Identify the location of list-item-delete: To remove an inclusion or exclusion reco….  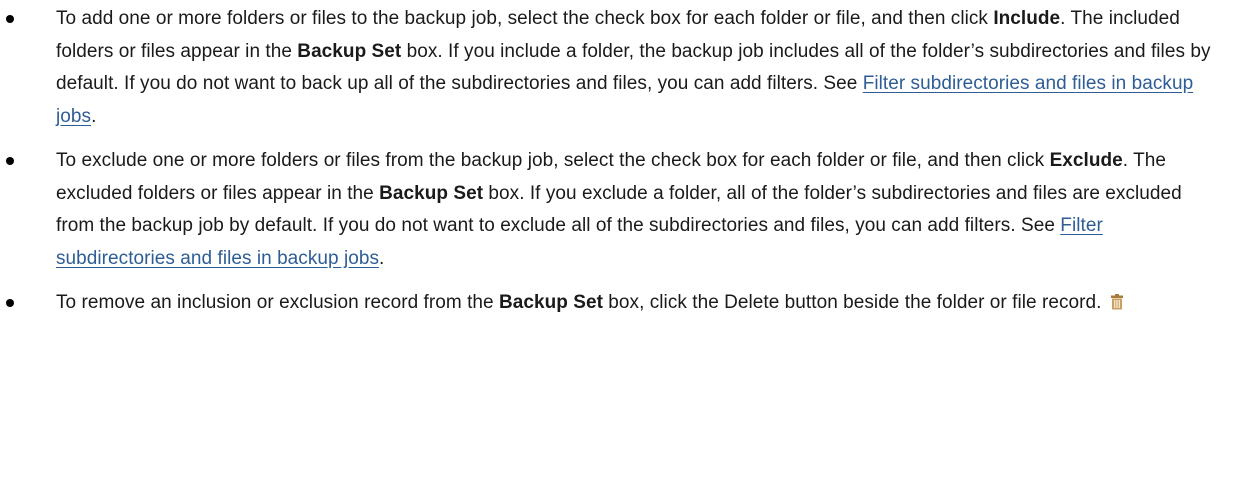
(611, 297).